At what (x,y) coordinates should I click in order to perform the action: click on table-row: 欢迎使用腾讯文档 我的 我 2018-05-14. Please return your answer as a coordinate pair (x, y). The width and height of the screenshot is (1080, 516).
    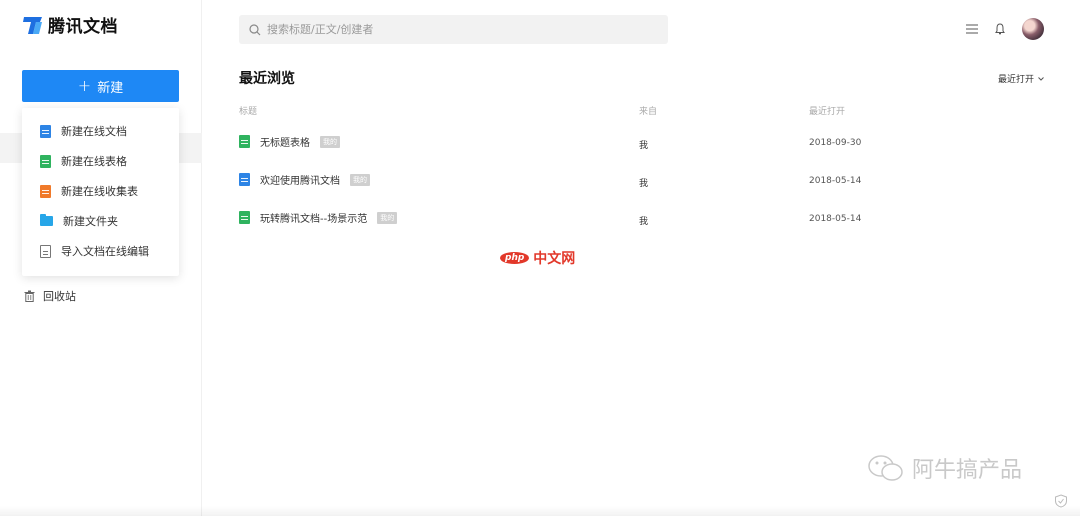
    Looking at the image, I should click on (642, 182).